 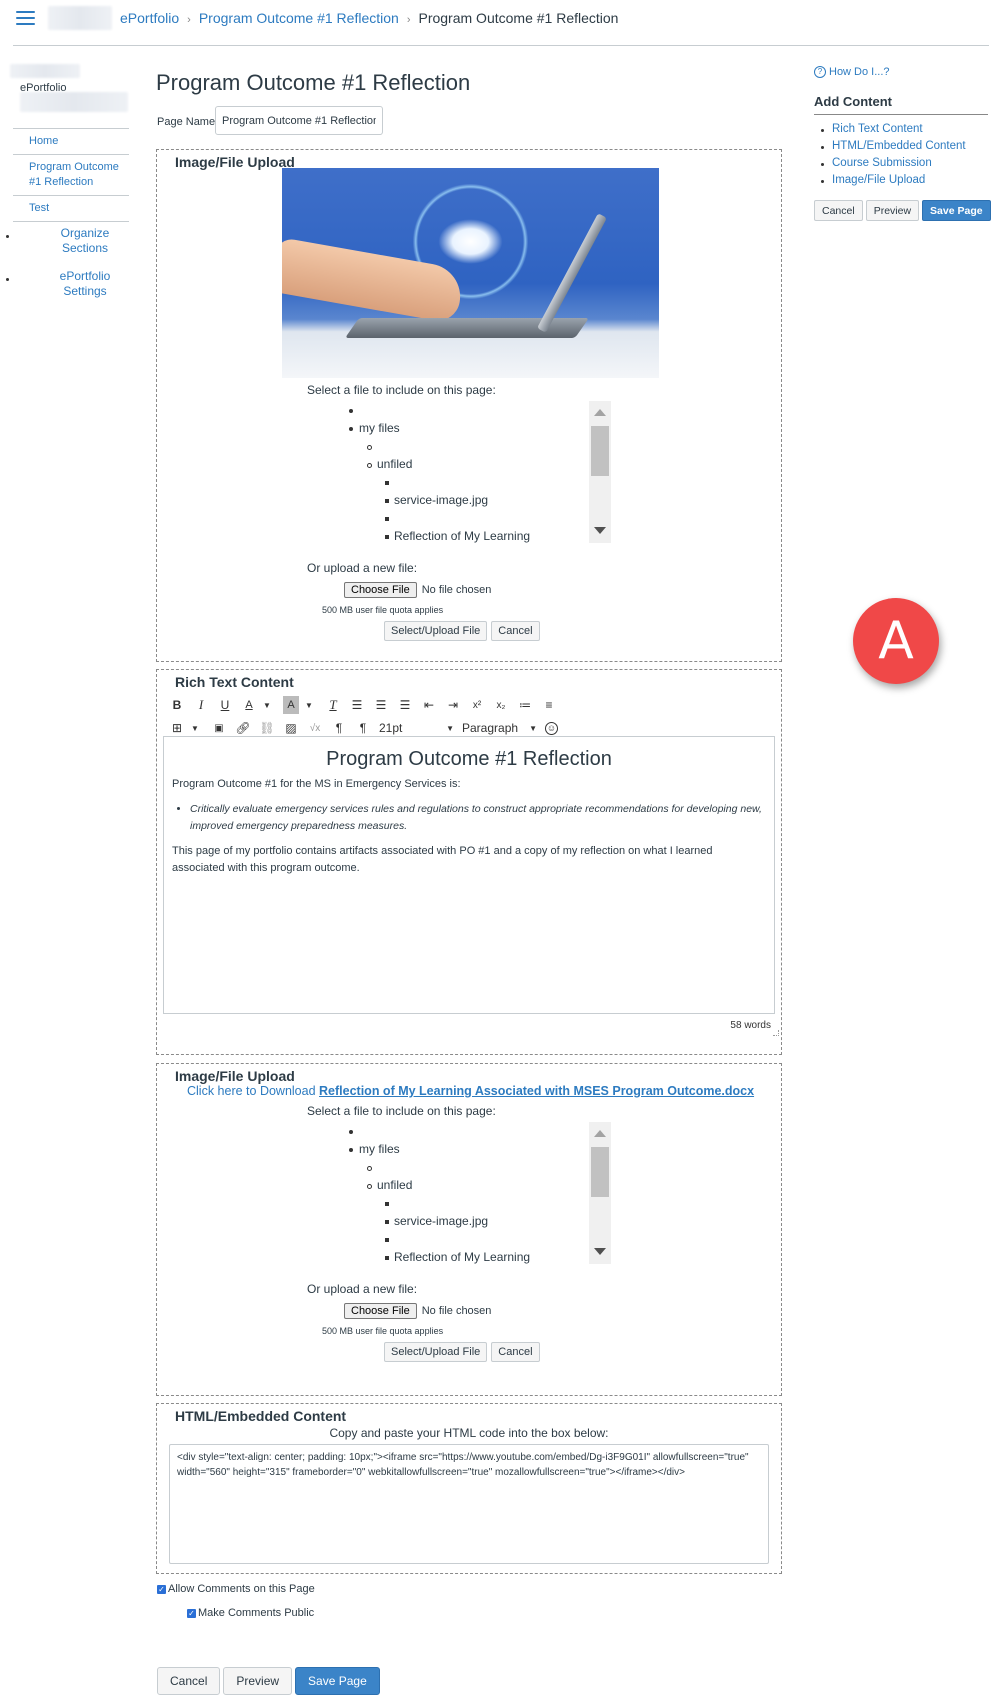 What do you see at coordinates (75, 284) in the screenshot?
I see `eportfolio-settings-link: ePortfolio Settings` at bounding box center [75, 284].